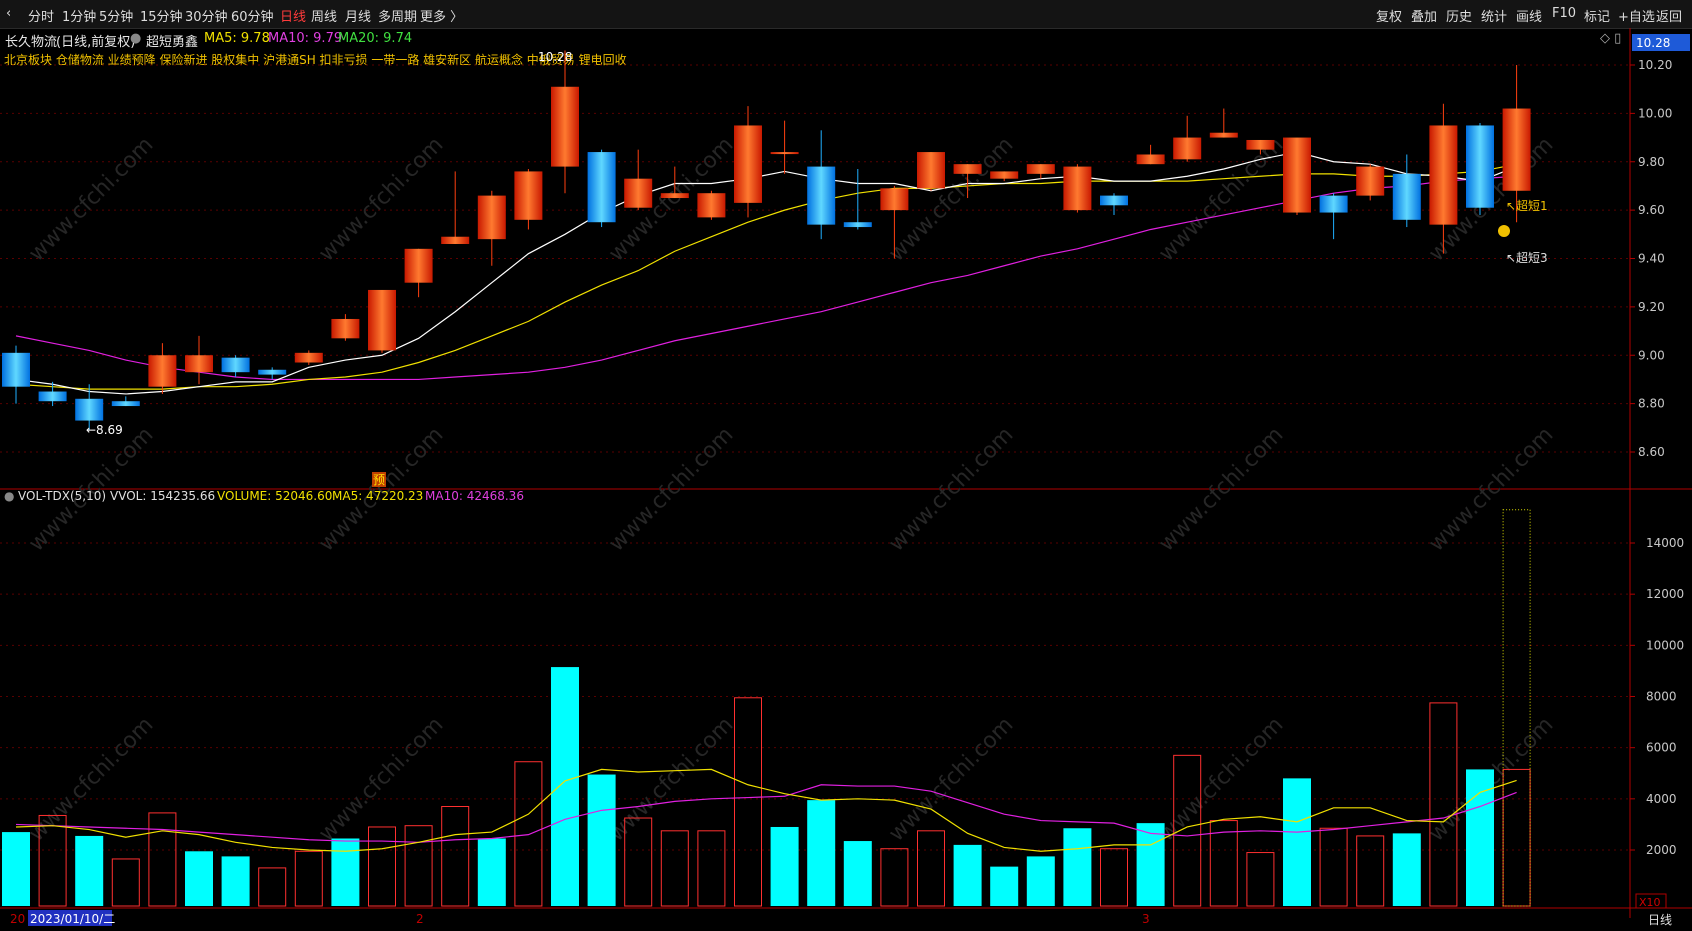 This screenshot has height=931, width=1692. Describe the element at coordinates (1655, 113) in the screenshot. I see `price-tick-label: 10.00` at that location.